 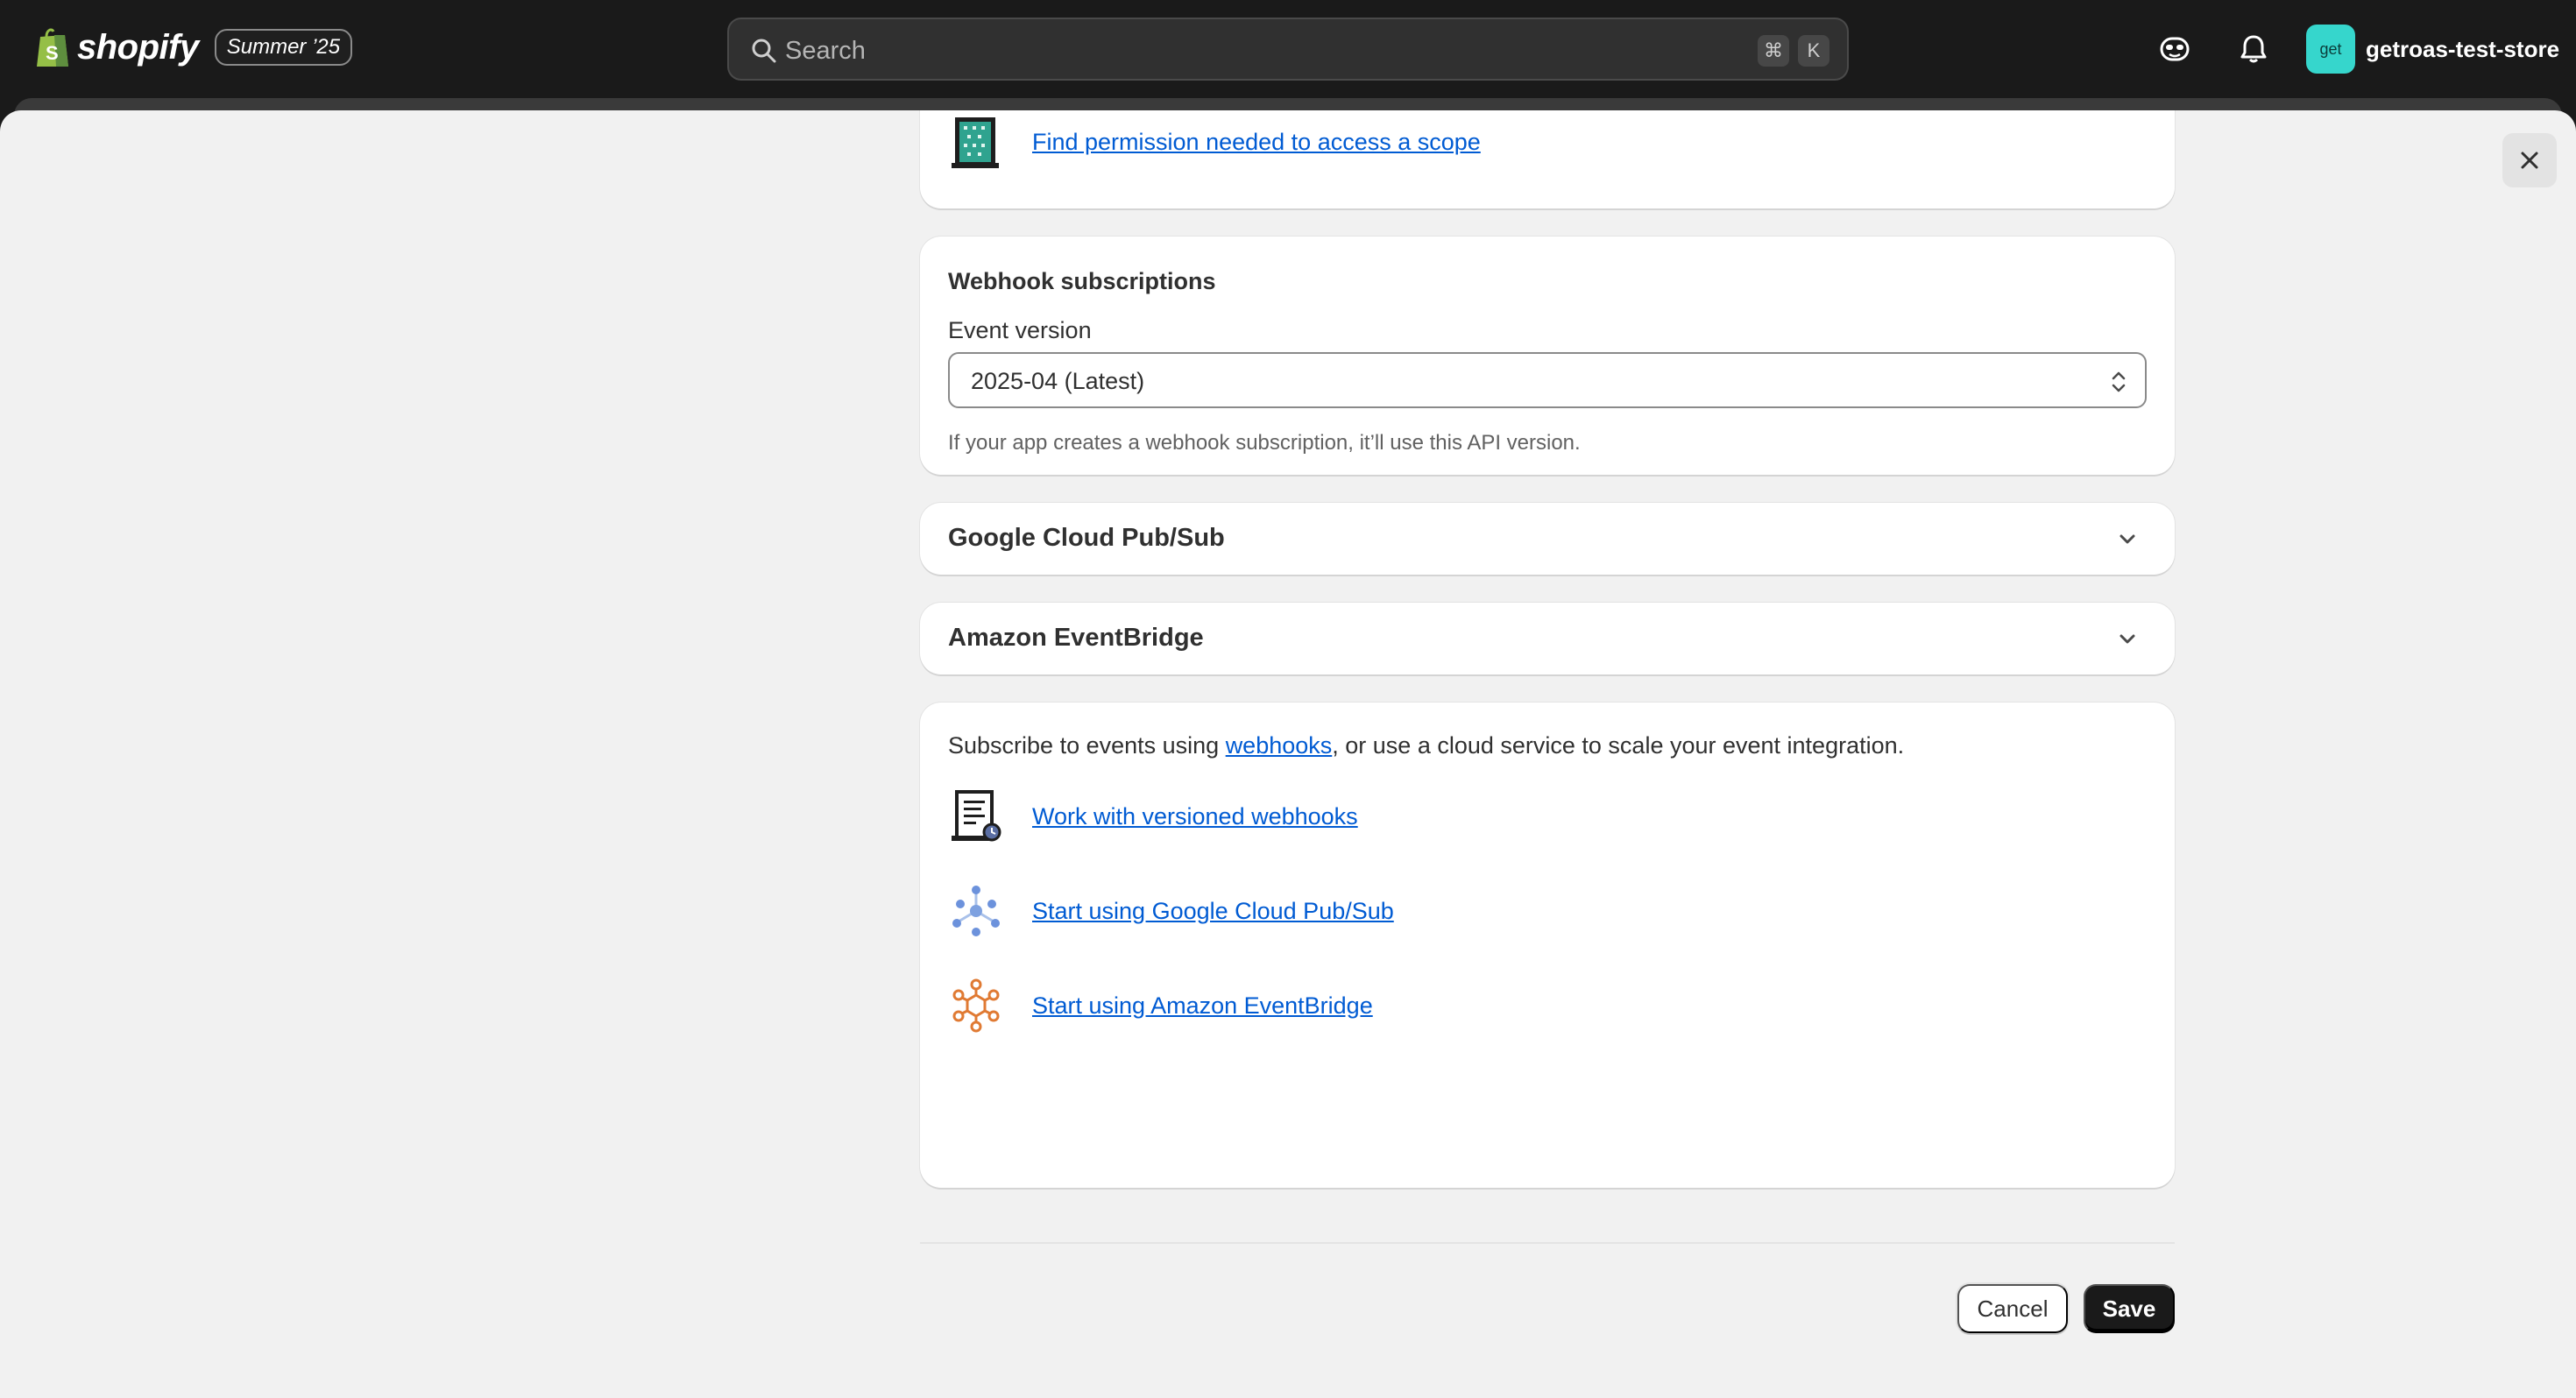 I want to click on webhooks-link: webhooks, so click(x=1279, y=745).